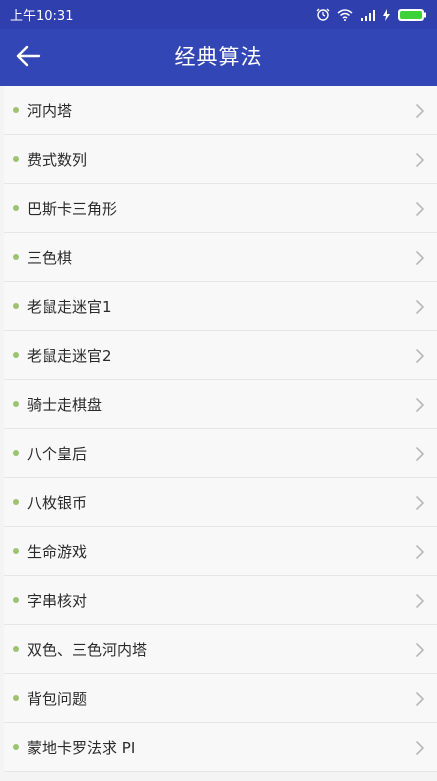 The width and height of the screenshot is (437, 781). Describe the element at coordinates (368, 15) in the screenshot. I see `signal-icon` at that location.